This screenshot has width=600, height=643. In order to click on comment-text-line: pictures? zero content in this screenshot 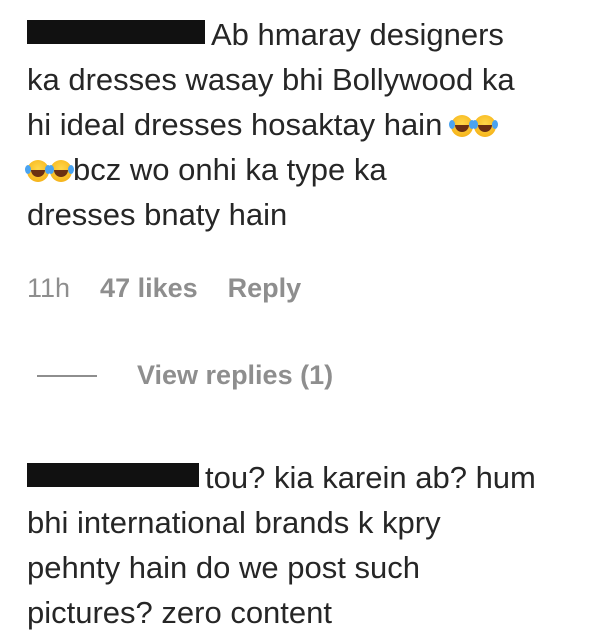, I will do `click(180, 612)`.